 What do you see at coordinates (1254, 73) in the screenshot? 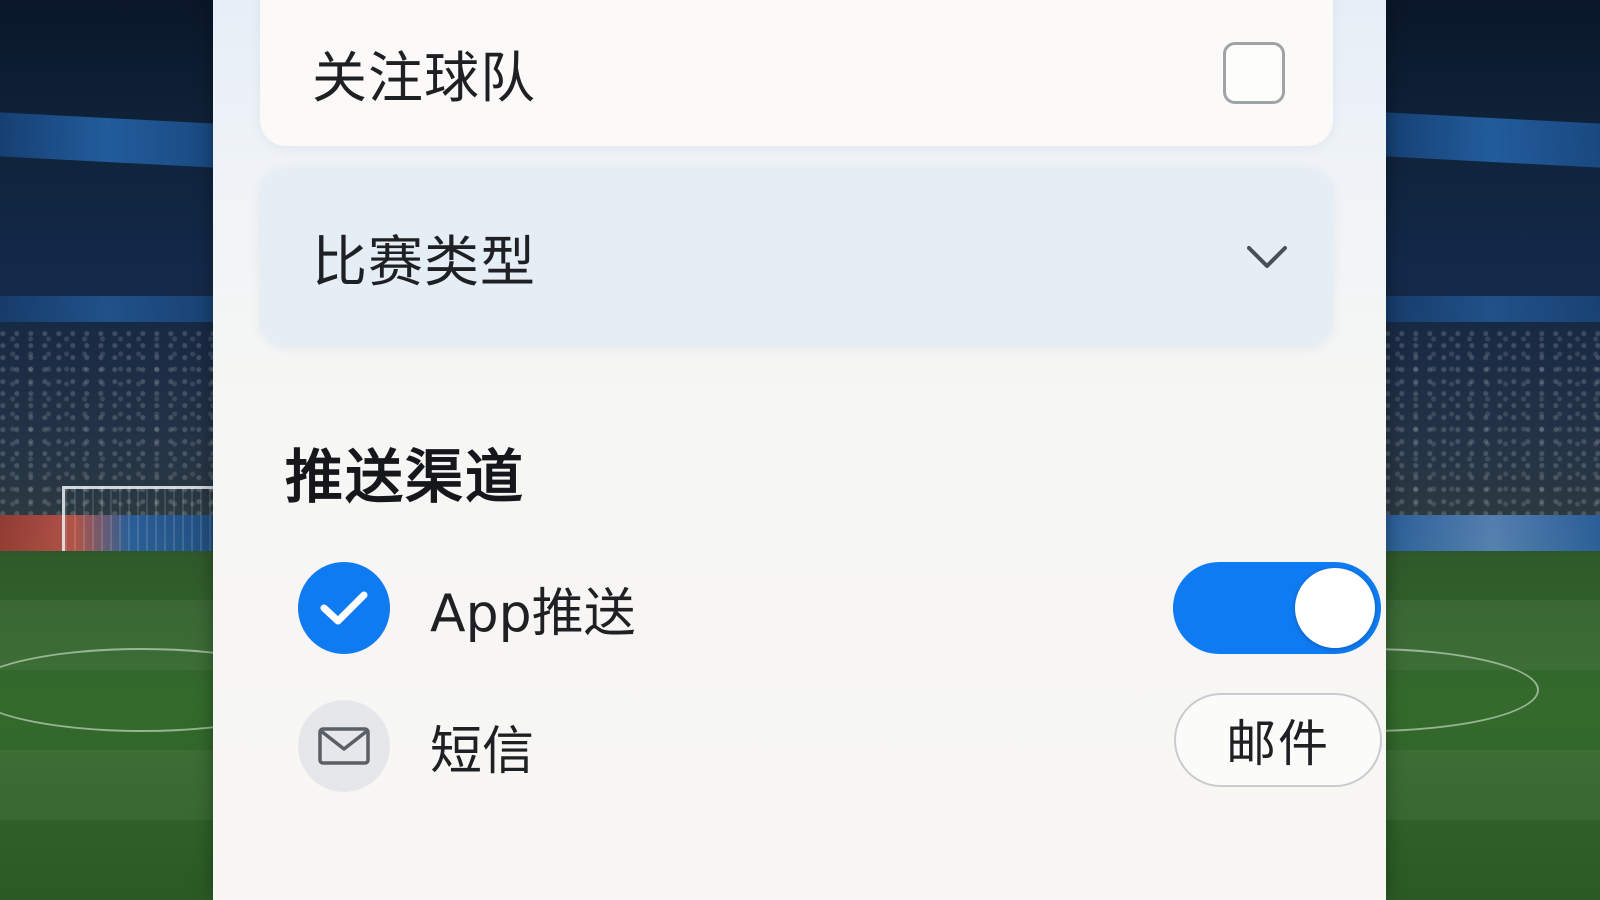
I see `follow-team-checkbox` at bounding box center [1254, 73].